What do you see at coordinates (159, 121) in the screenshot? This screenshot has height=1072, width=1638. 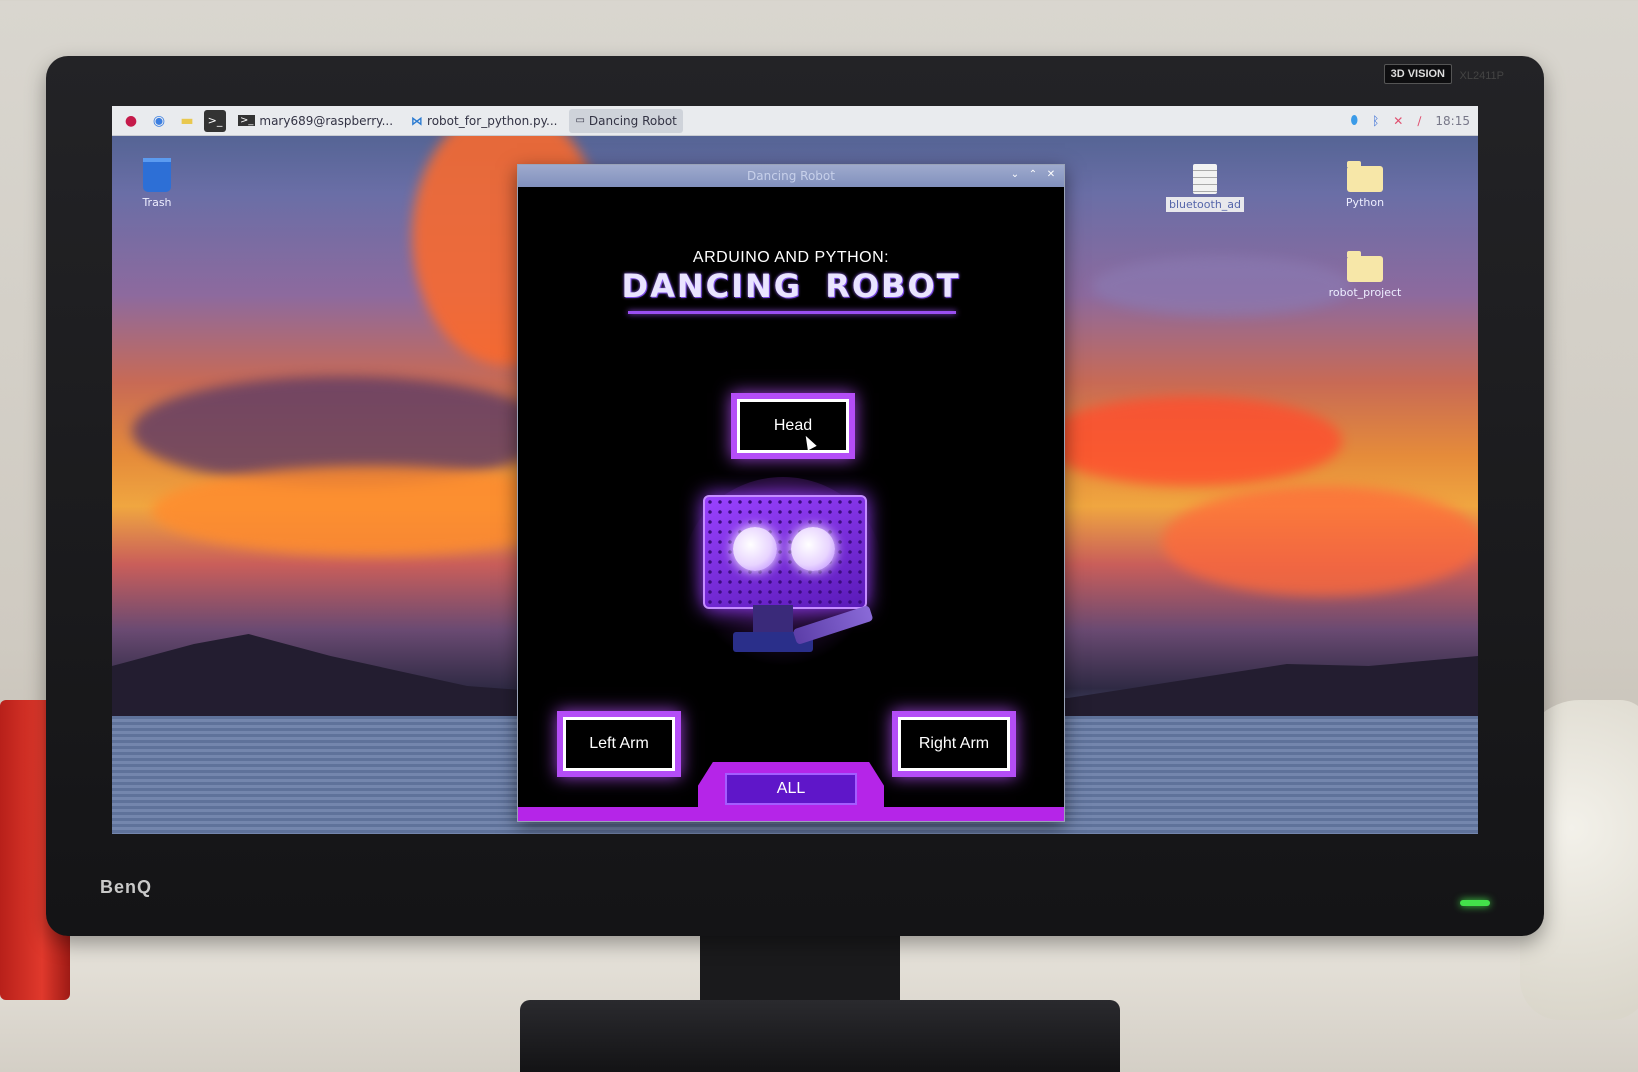 I see `browser-icon: ◉` at bounding box center [159, 121].